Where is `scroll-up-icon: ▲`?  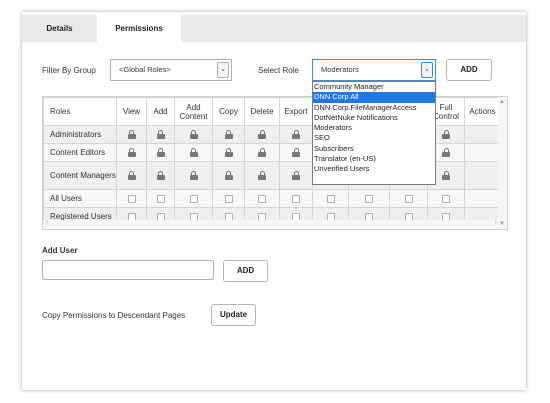
scroll-up-icon: ▲ is located at coordinates (502, 102).